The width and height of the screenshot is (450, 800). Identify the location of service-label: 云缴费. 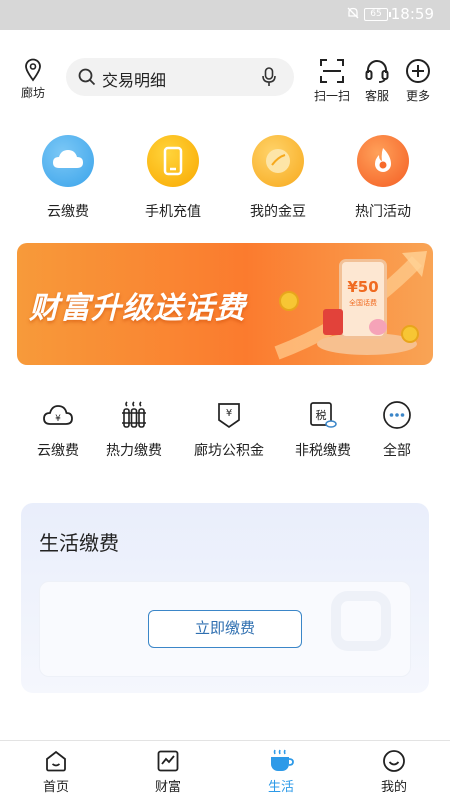
(58, 451).